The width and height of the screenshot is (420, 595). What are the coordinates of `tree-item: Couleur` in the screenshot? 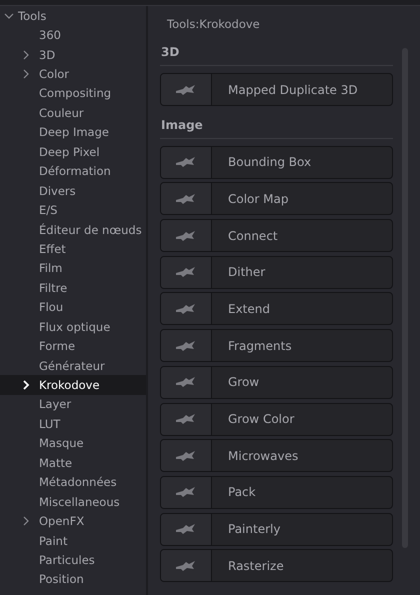 It's located at (73, 113).